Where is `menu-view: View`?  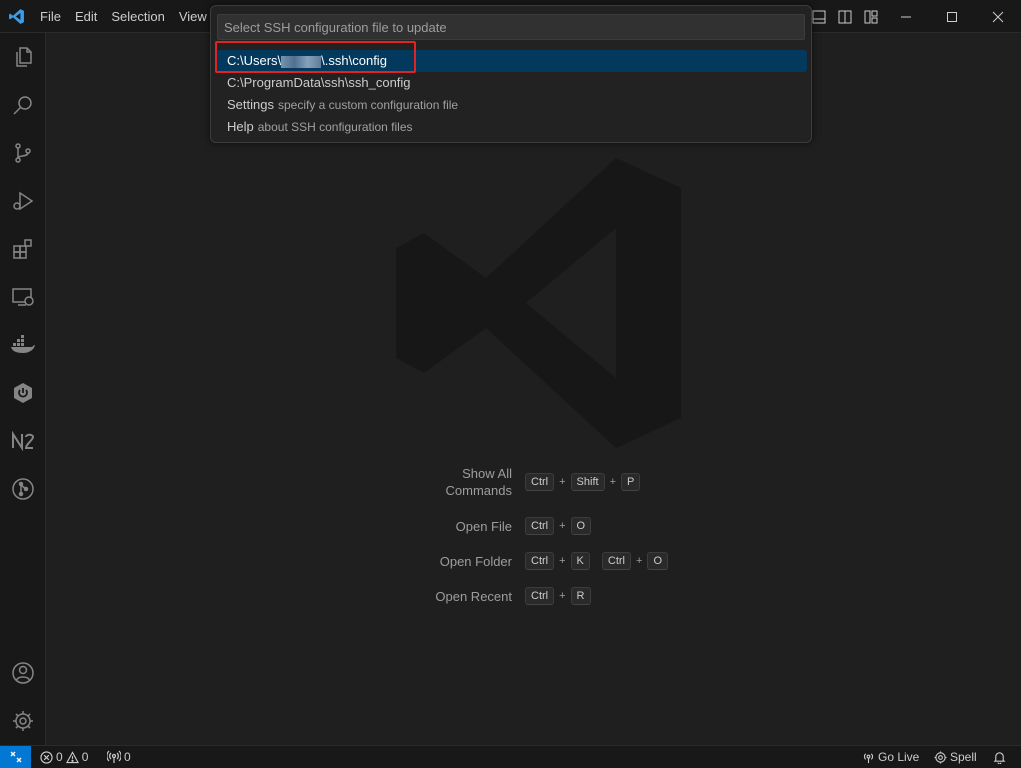 menu-view: View is located at coordinates (193, 16).